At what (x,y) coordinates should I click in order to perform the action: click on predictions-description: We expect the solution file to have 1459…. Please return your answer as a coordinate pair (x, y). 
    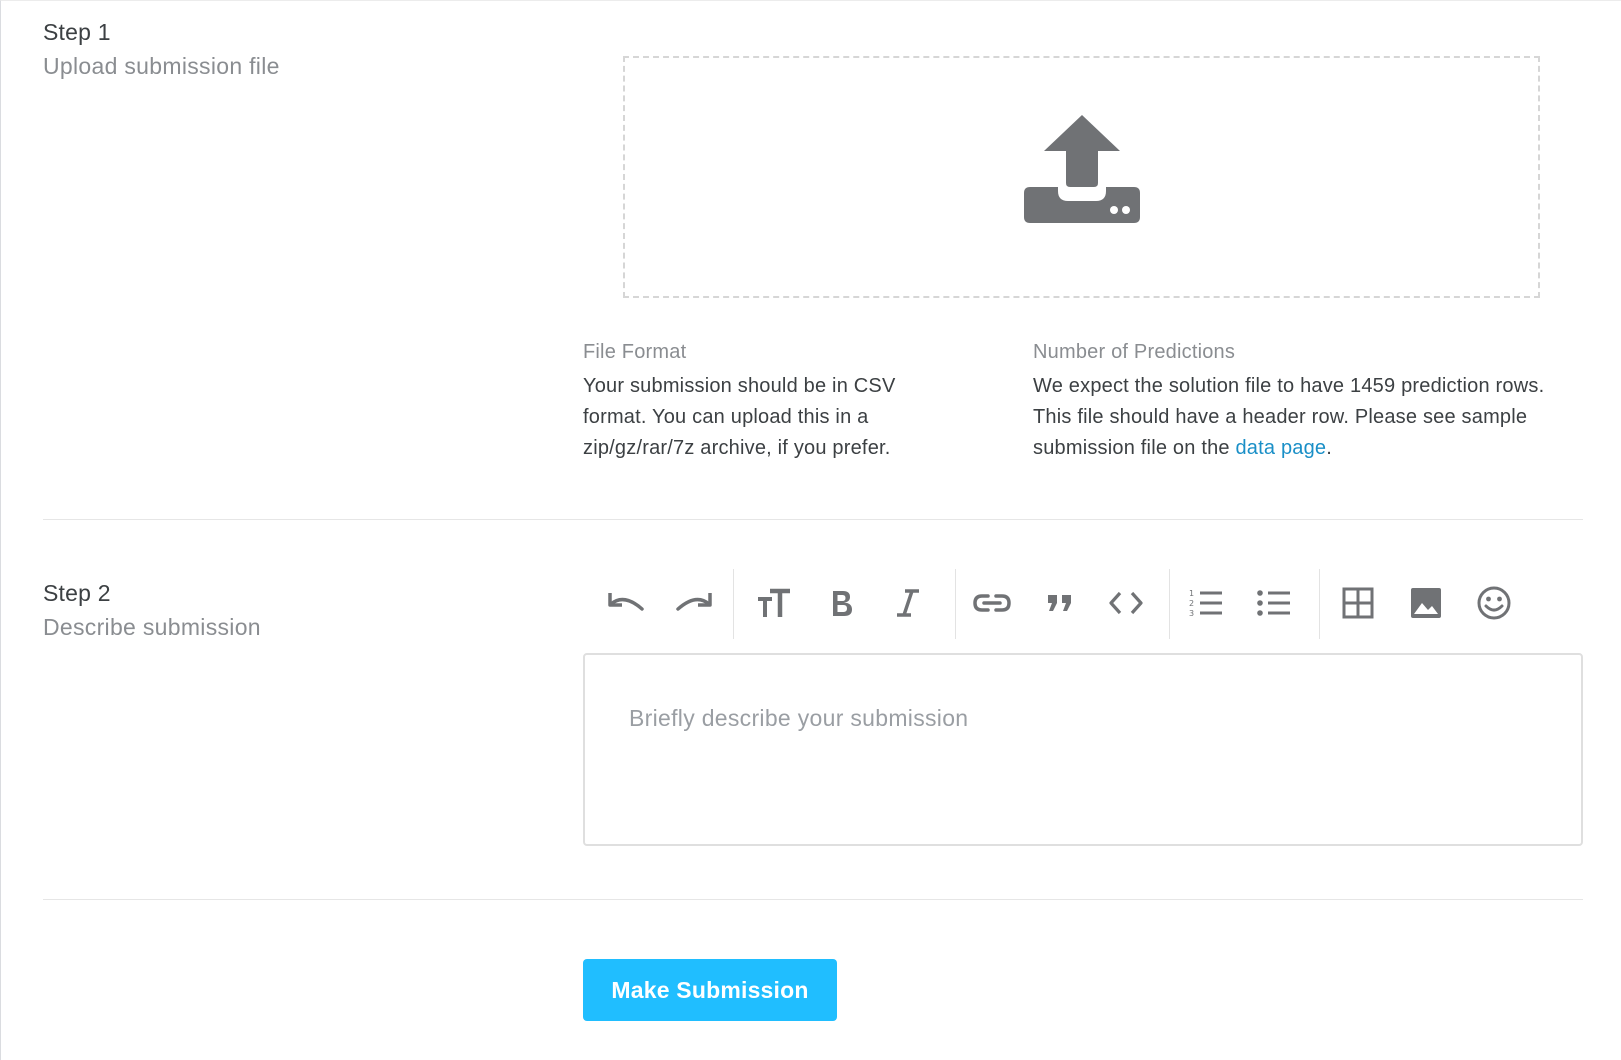
    Looking at the image, I should click on (1298, 417).